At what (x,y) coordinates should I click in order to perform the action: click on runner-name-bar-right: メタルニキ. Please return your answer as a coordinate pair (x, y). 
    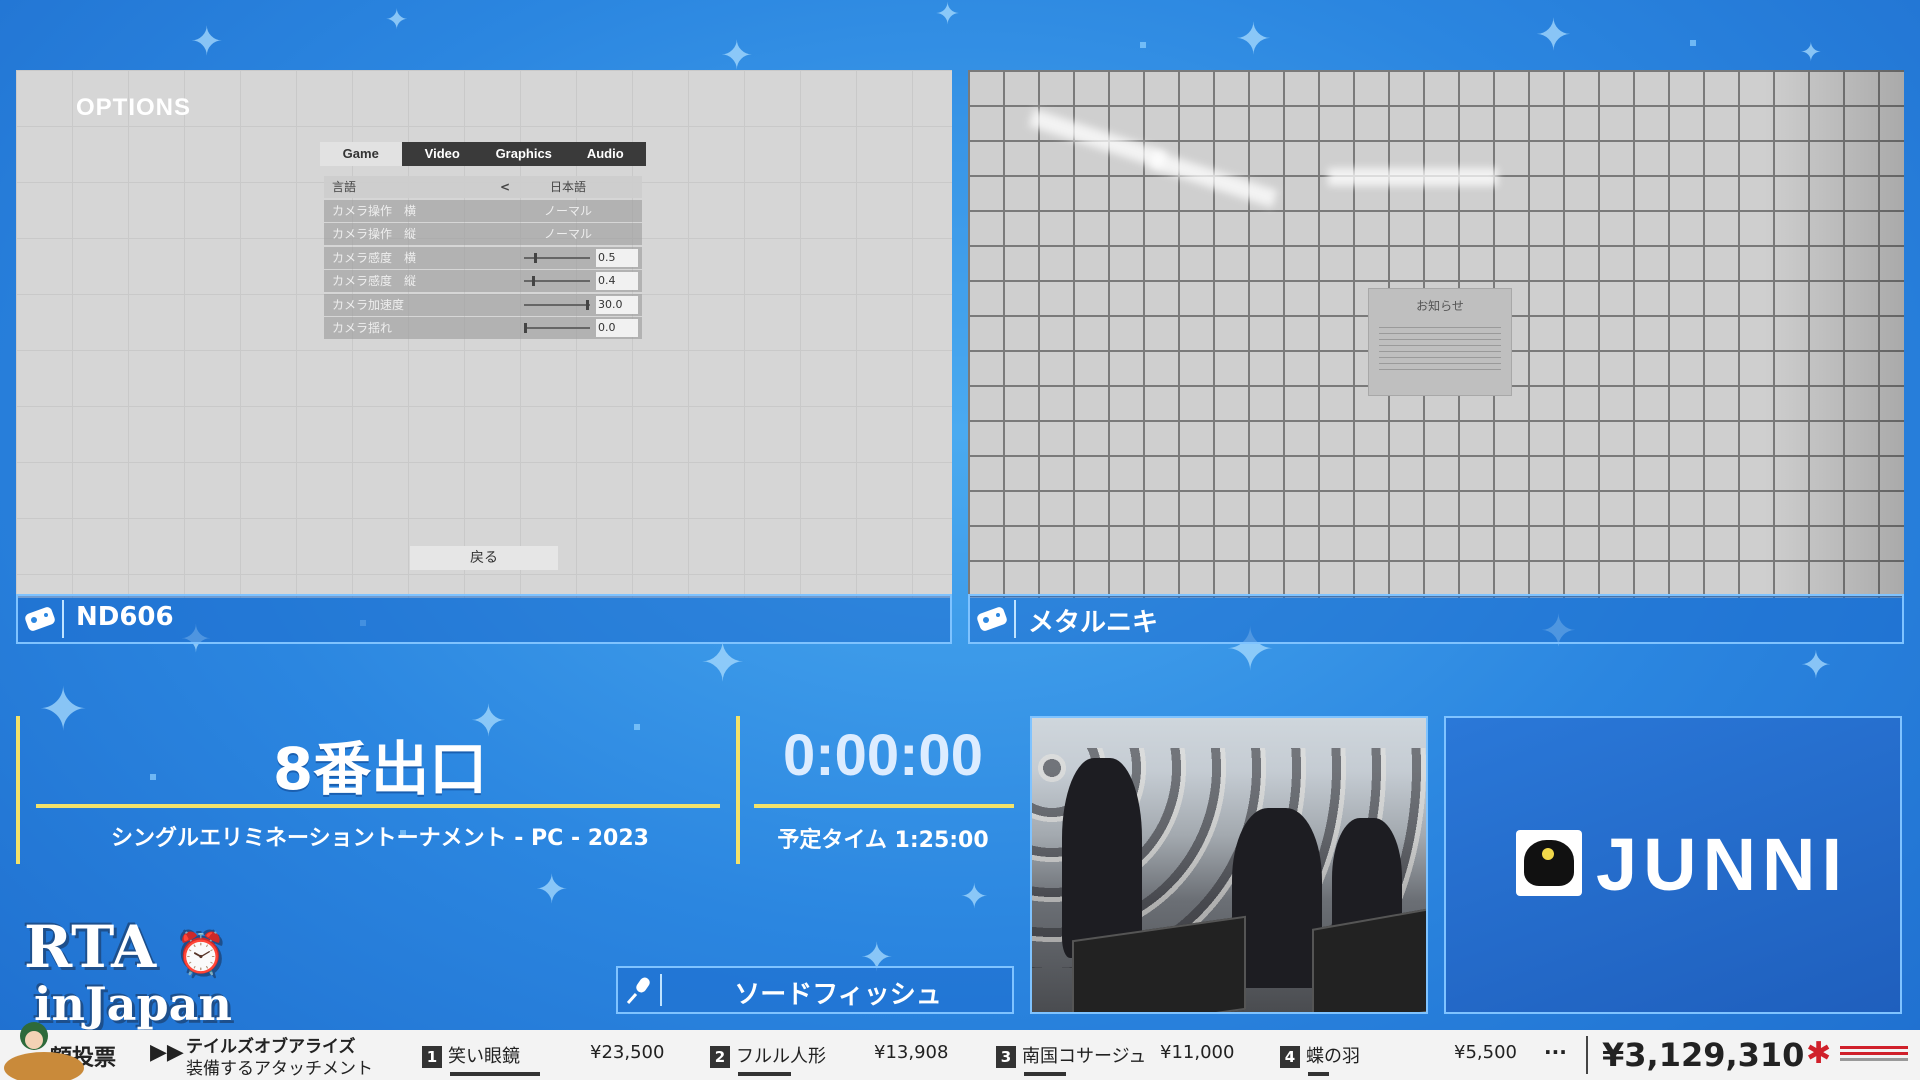
    Looking at the image, I should click on (1436, 619).